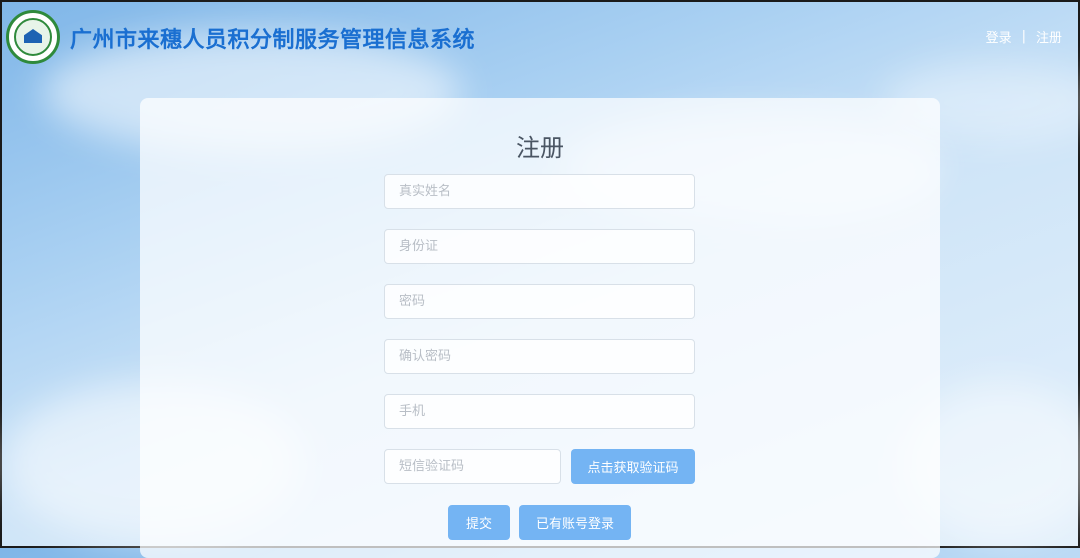 Image resolution: width=1080 pixels, height=558 pixels. I want to click on phone-input, so click(539, 411).